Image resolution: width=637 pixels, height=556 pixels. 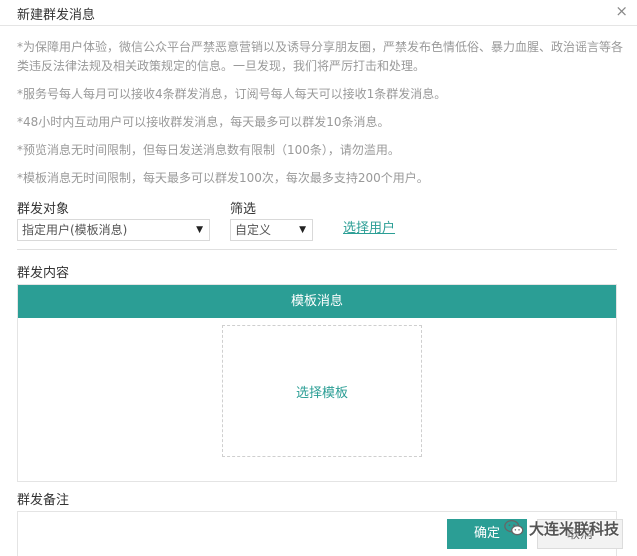 I want to click on filter-select-value: 自定义, so click(x=253, y=230).